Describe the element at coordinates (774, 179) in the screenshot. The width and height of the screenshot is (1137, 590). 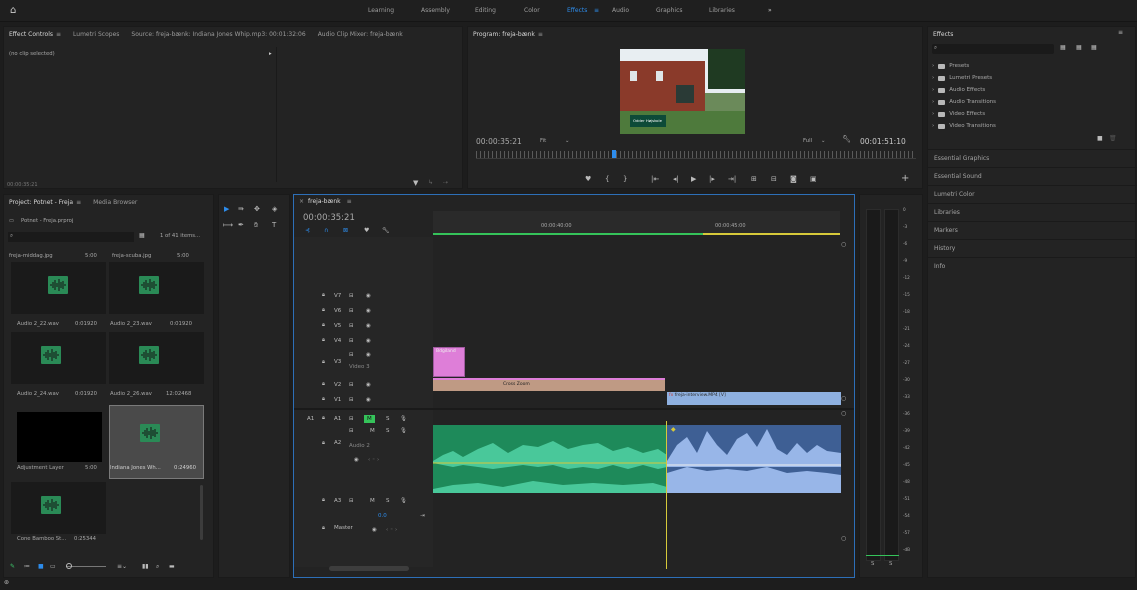
I see `extract-icon: ⊟` at that location.